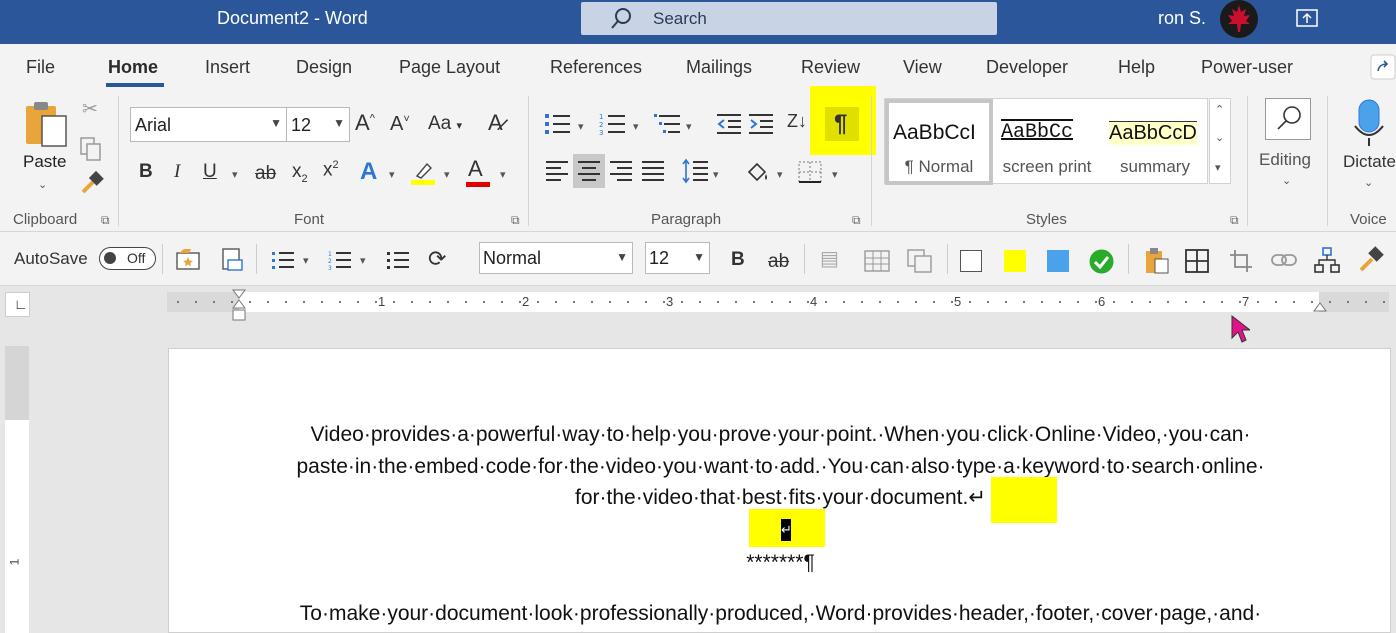 This screenshot has height=633, width=1396. Describe the element at coordinates (789, 18) in the screenshot. I see `search-box: Search` at that location.